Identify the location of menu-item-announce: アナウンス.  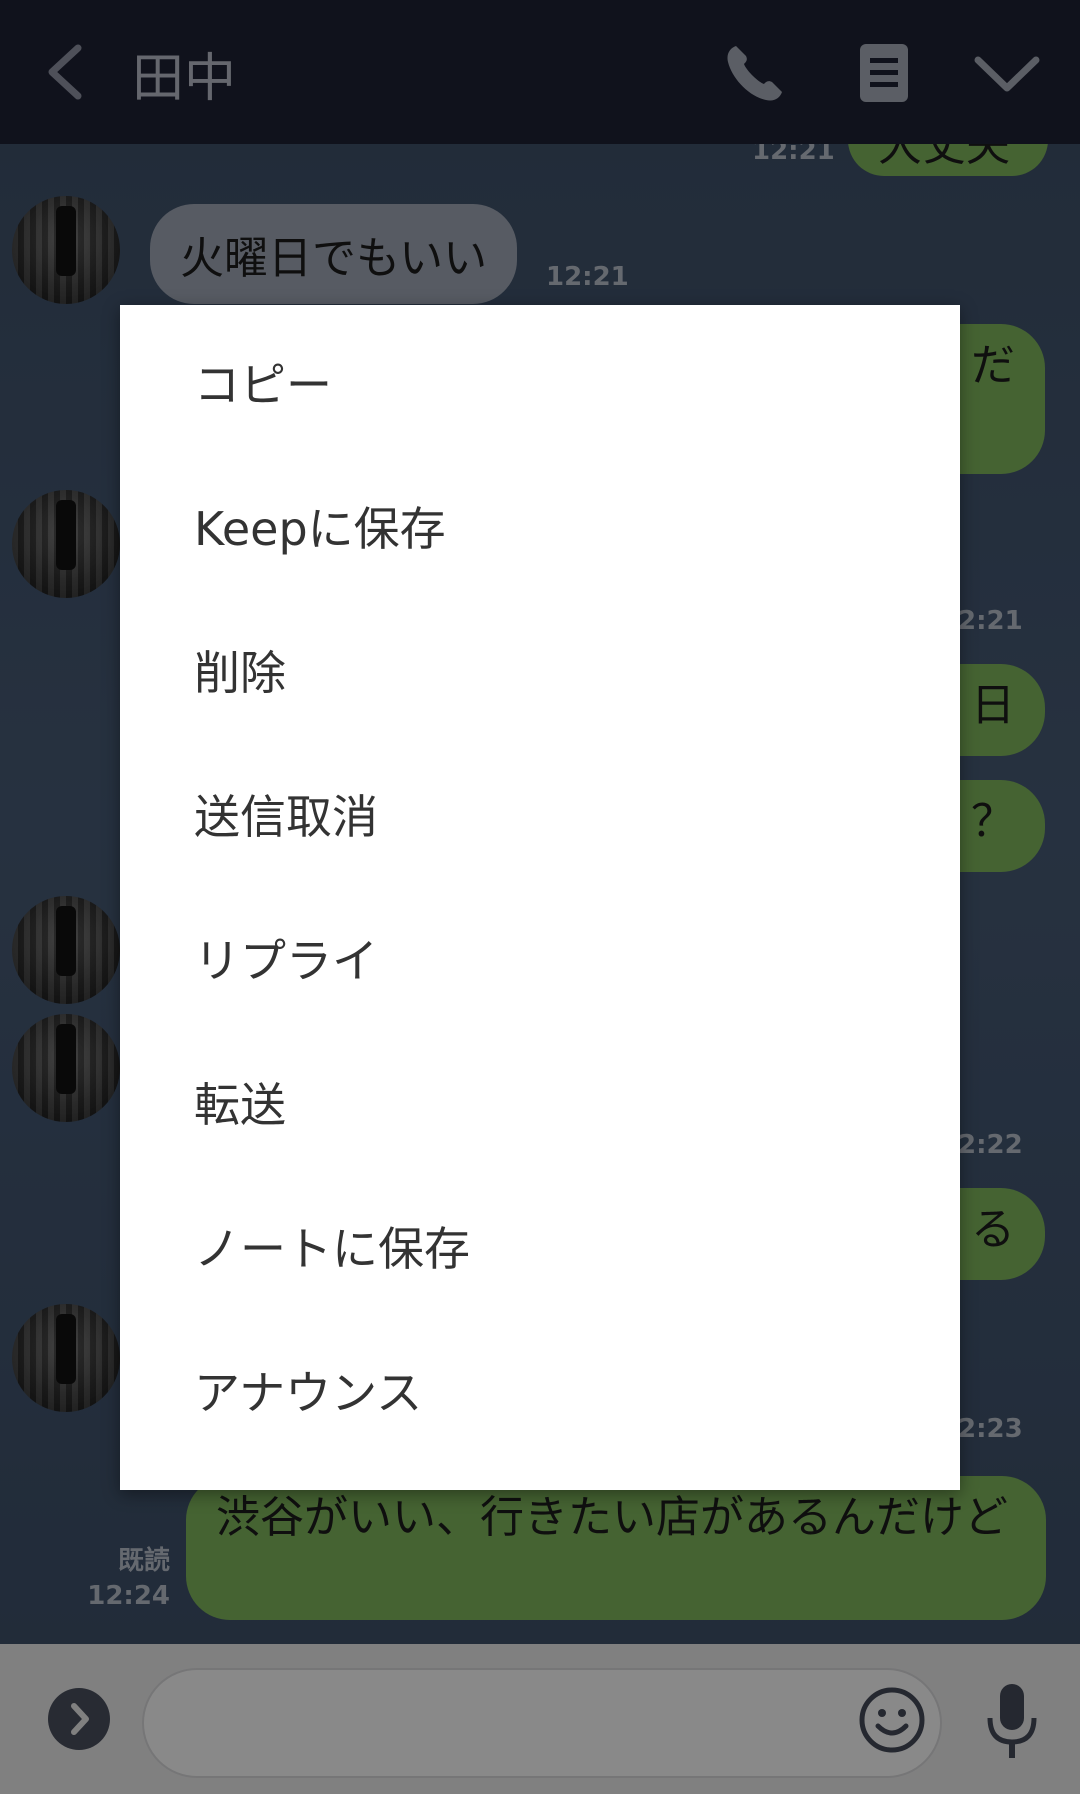
(540, 1393).